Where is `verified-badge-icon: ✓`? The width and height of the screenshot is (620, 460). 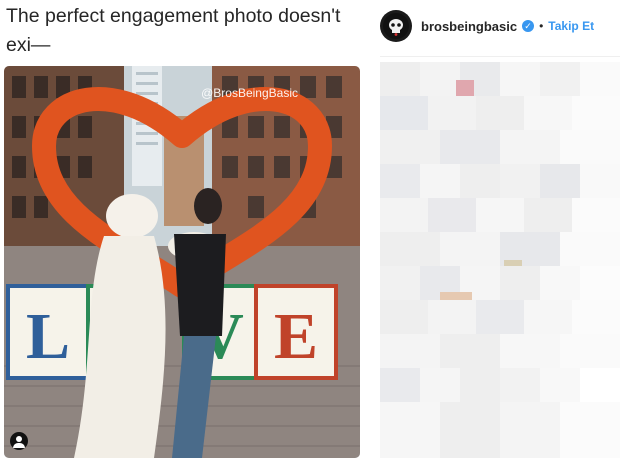
verified-badge-icon: ✓ is located at coordinates (528, 26).